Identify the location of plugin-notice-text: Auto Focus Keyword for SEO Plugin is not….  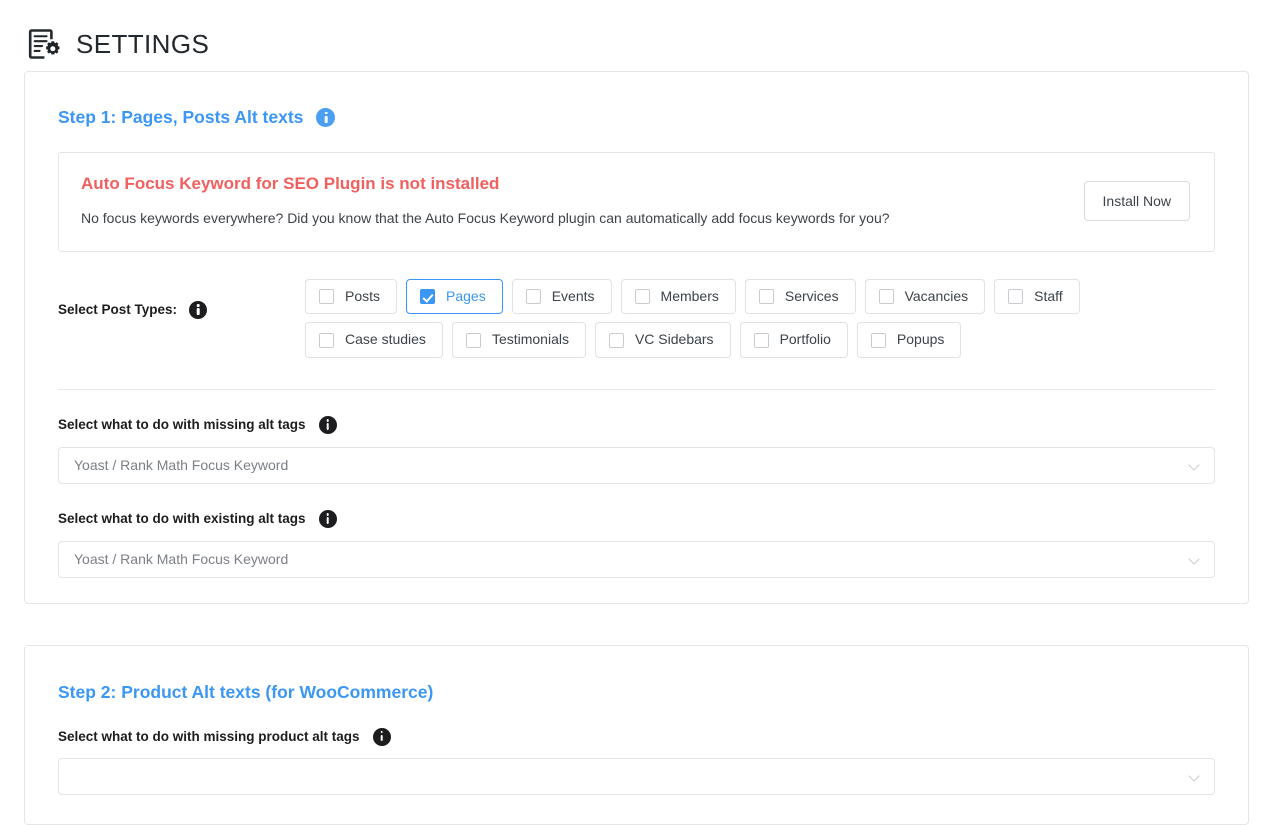
(572, 200).